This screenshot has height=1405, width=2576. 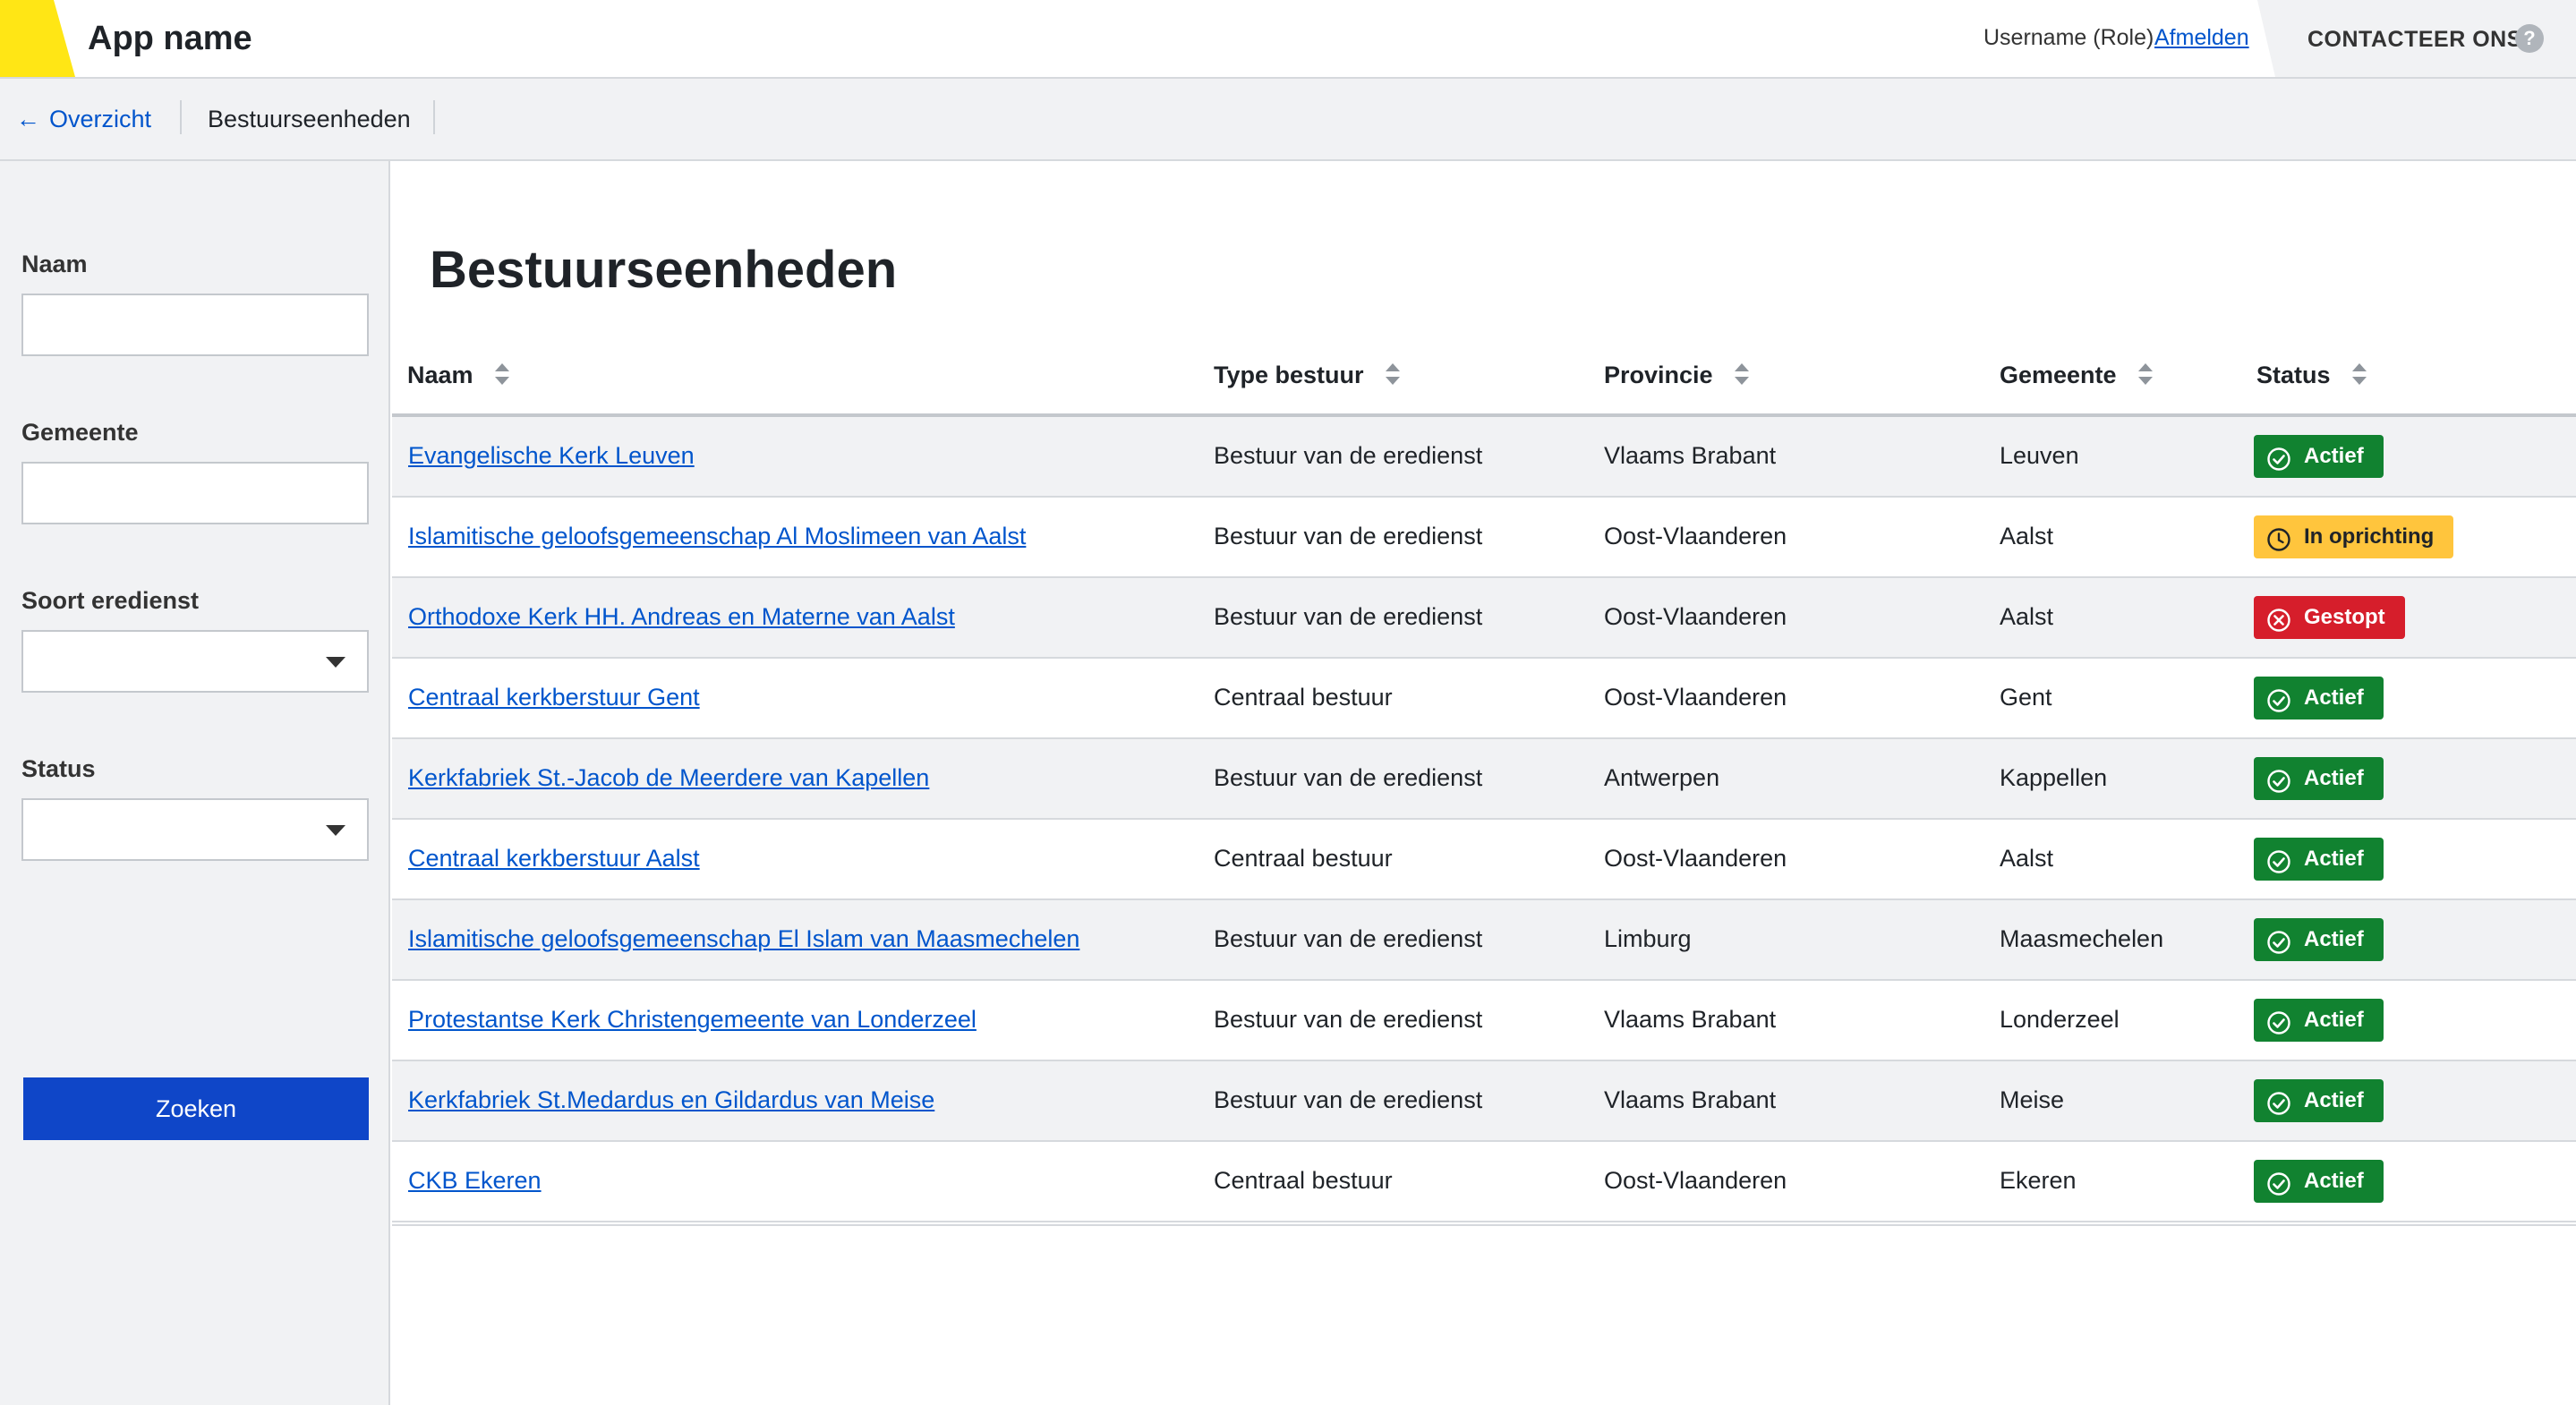 I want to click on status-badge-label: Gestopt, so click(x=2344, y=617).